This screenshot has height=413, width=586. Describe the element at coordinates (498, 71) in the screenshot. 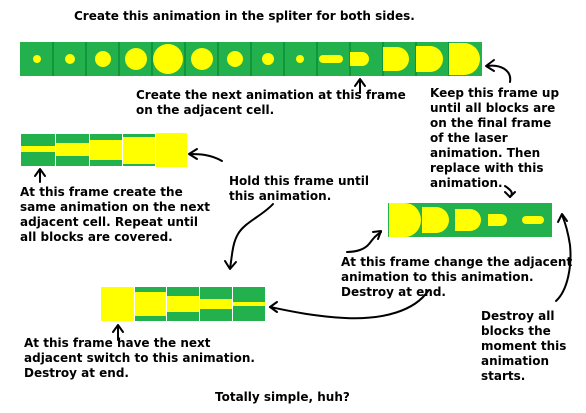

I see `arrow-keep-frame` at that location.